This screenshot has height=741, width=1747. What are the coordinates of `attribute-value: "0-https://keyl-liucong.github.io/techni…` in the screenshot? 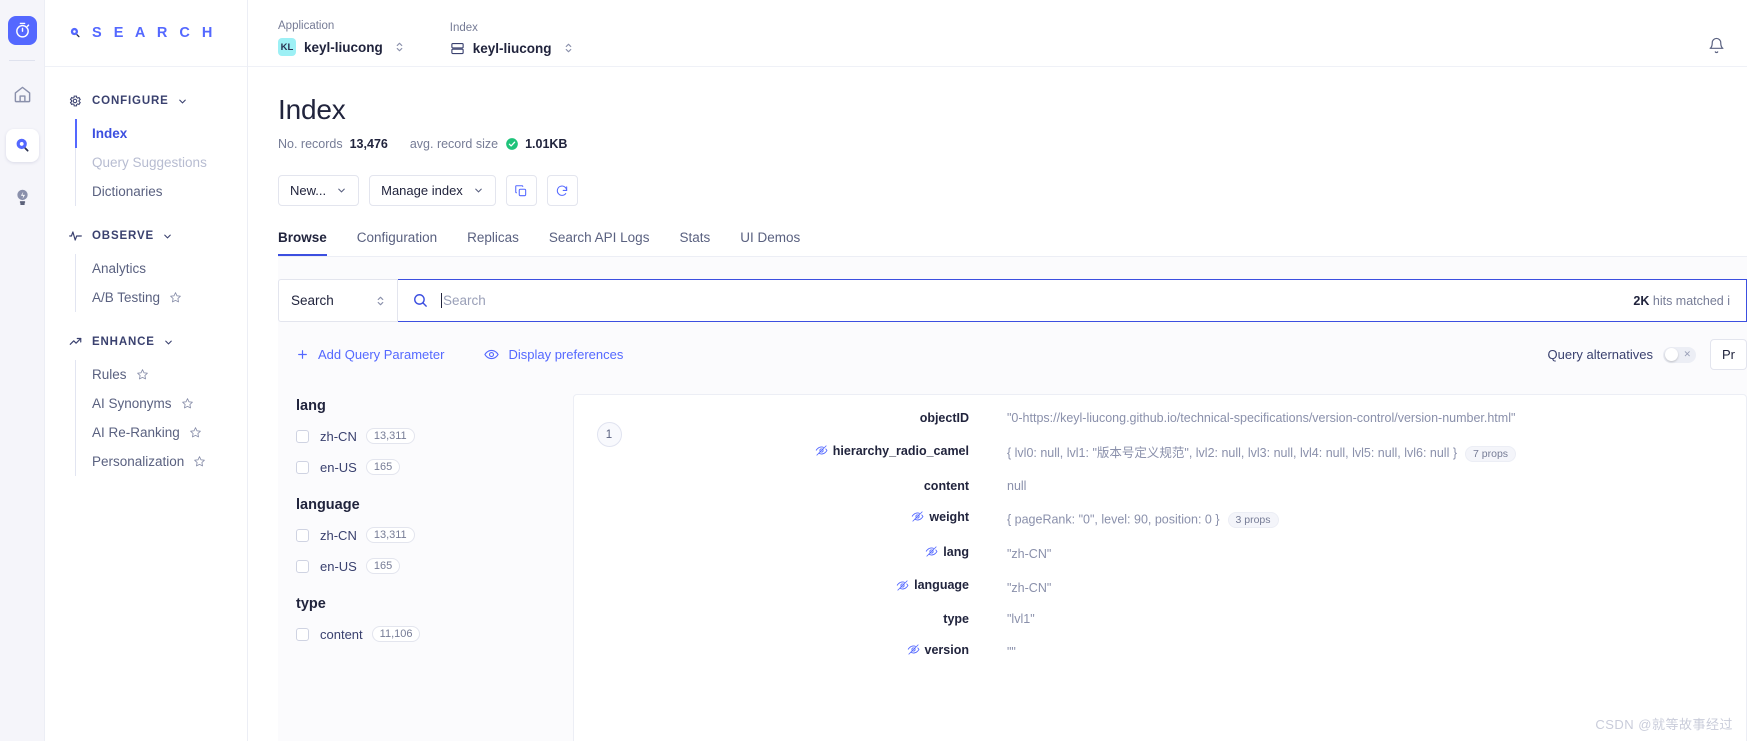 It's located at (1261, 418).